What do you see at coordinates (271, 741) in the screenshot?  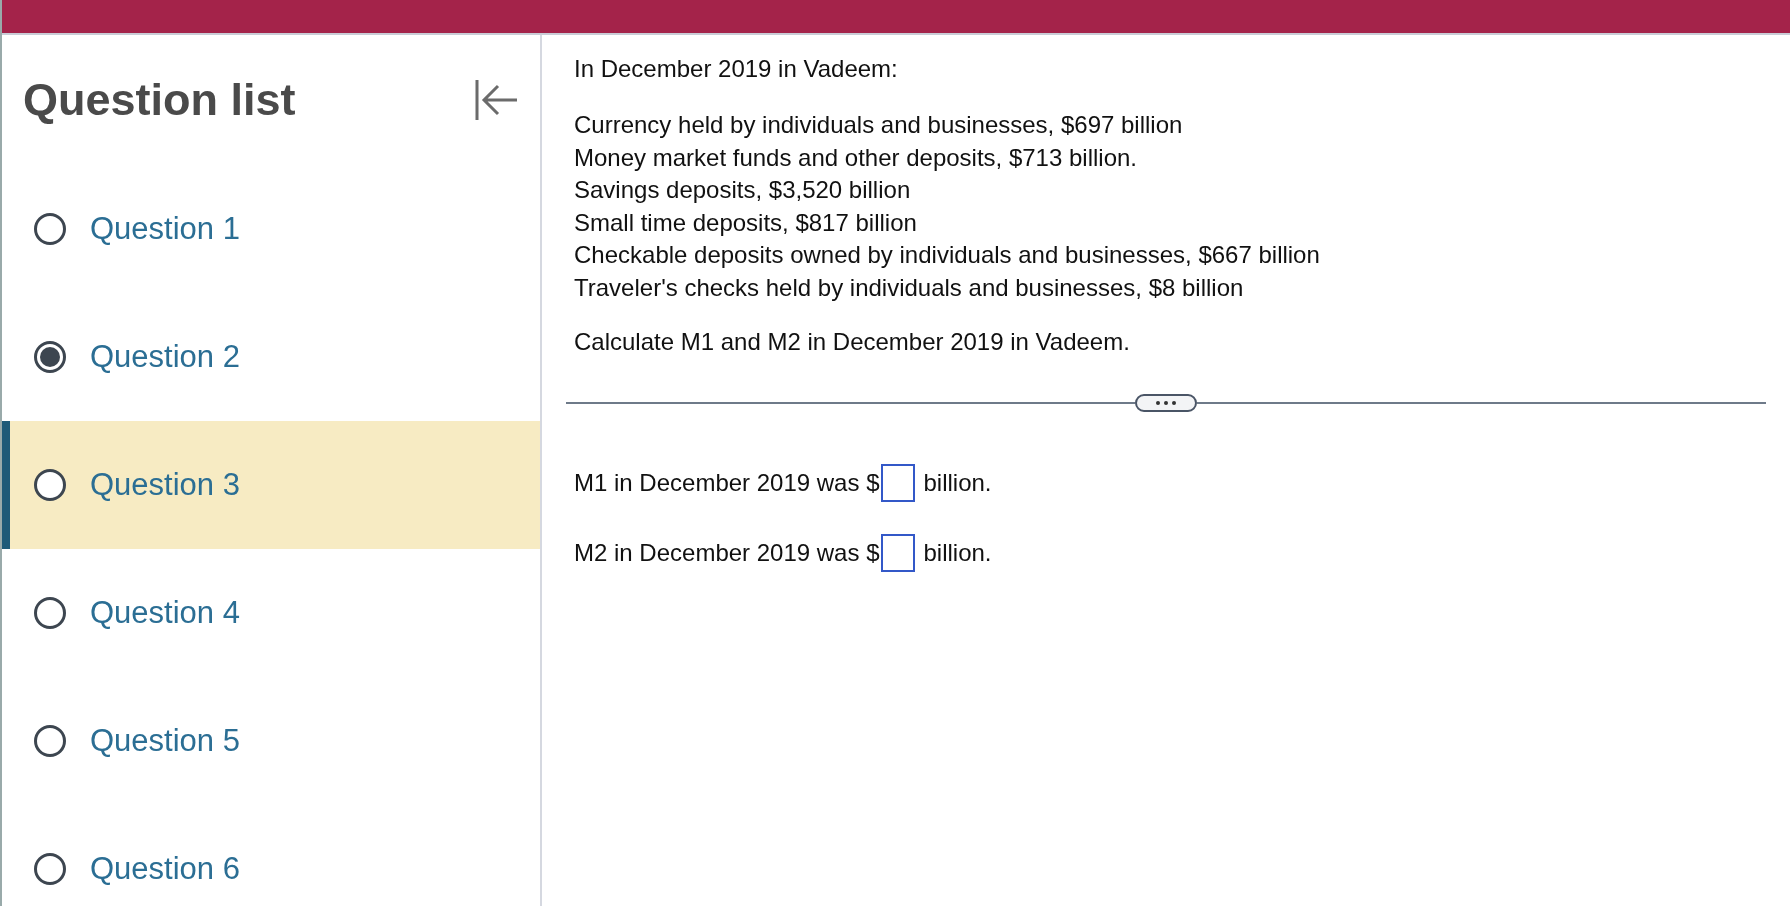 I see `question-item: Question 5` at bounding box center [271, 741].